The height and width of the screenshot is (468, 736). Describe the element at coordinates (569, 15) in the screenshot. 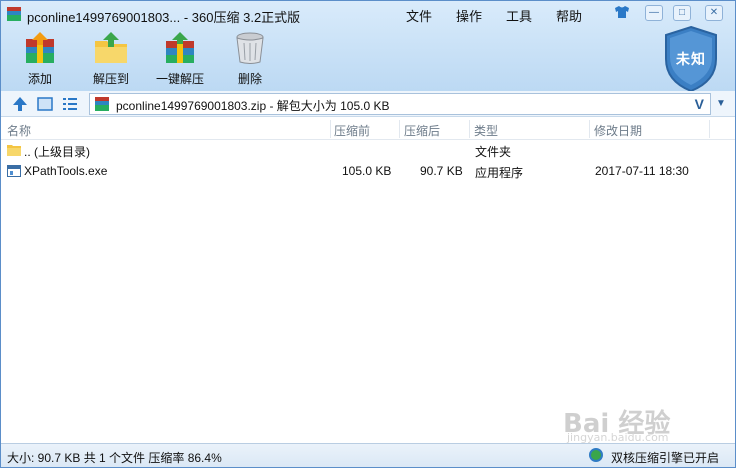

I see `menu-help: 帮助` at that location.